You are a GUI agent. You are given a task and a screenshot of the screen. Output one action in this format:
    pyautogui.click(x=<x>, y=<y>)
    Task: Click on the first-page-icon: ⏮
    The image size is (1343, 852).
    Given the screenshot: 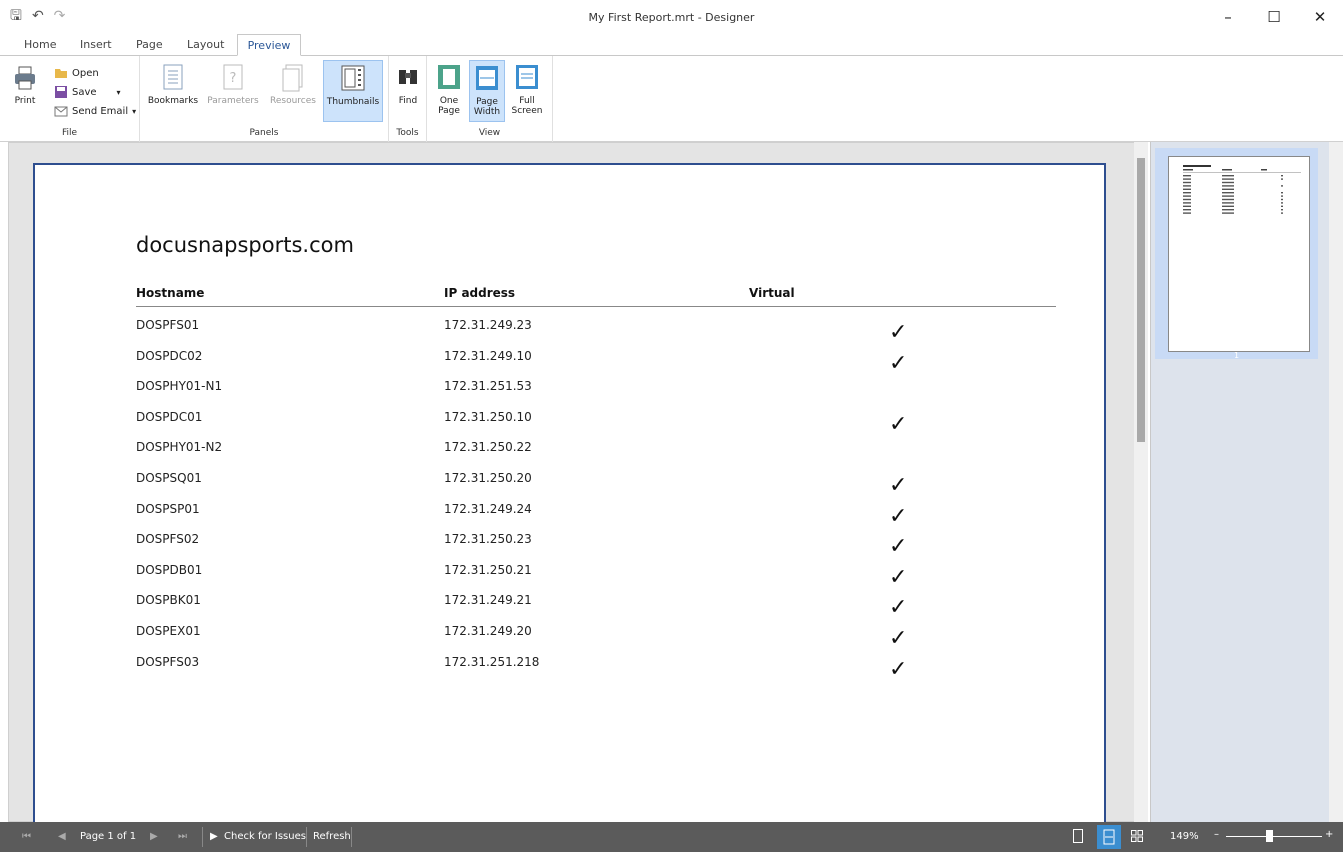 What is the action you would take?
    pyautogui.click(x=26, y=836)
    